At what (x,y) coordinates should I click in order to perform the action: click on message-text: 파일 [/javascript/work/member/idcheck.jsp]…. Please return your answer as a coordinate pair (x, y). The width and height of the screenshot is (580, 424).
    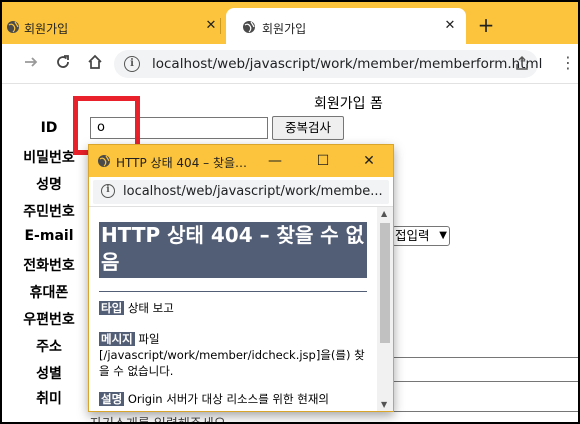
    Looking at the image, I should click on (232, 355).